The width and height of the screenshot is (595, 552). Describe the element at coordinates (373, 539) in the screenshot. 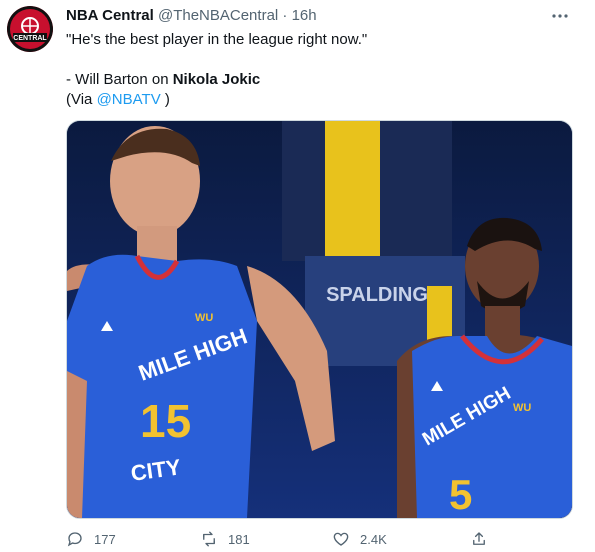

I see `like-count: 2.4K` at that location.